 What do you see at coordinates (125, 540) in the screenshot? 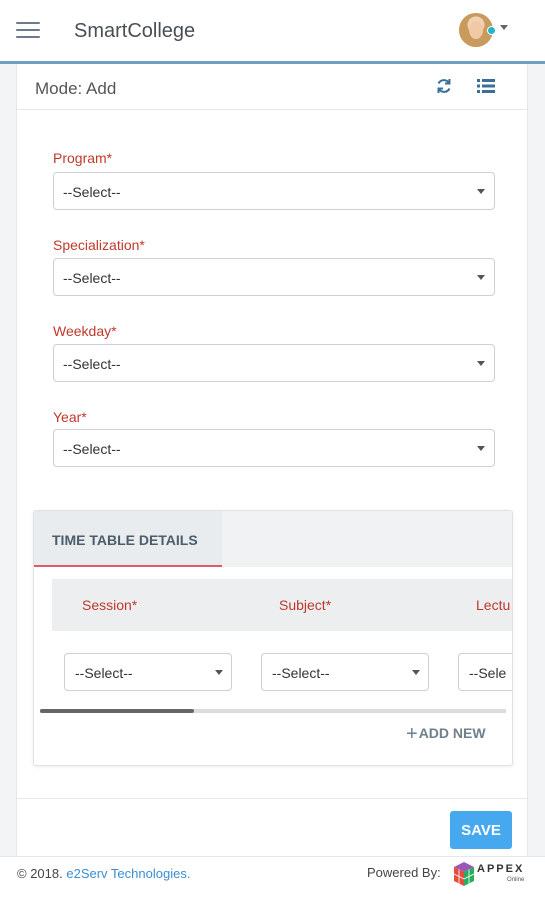
I see `tab-label: TIME TABLE DETAILS` at bounding box center [125, 540].